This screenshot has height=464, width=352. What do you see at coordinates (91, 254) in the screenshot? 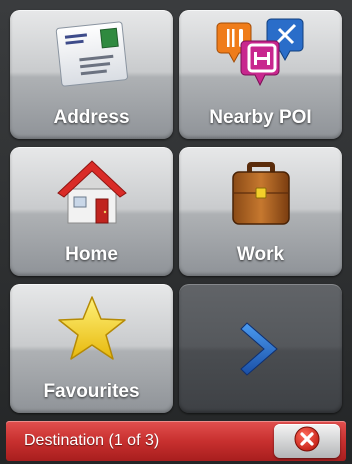
I see `home-label: Home` at bounding box center [91, 254].